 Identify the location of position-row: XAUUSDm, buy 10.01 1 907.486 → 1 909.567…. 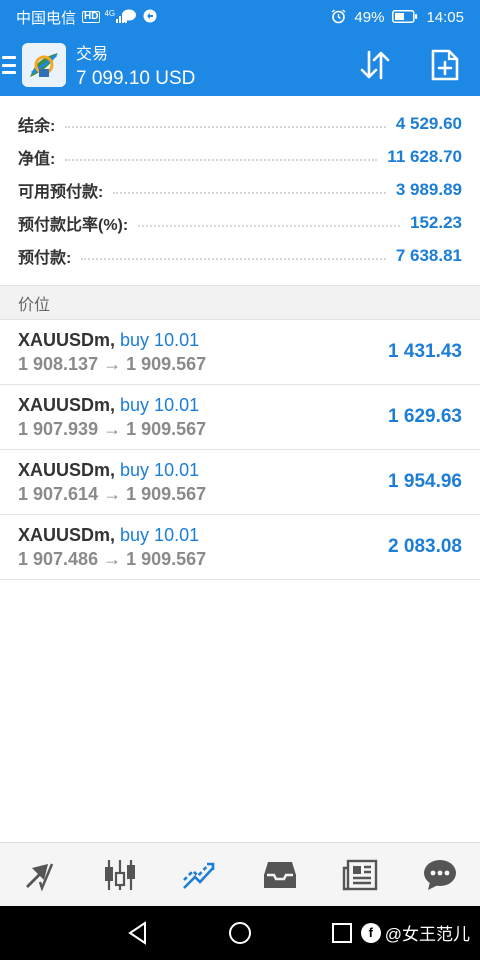
(240, 547).